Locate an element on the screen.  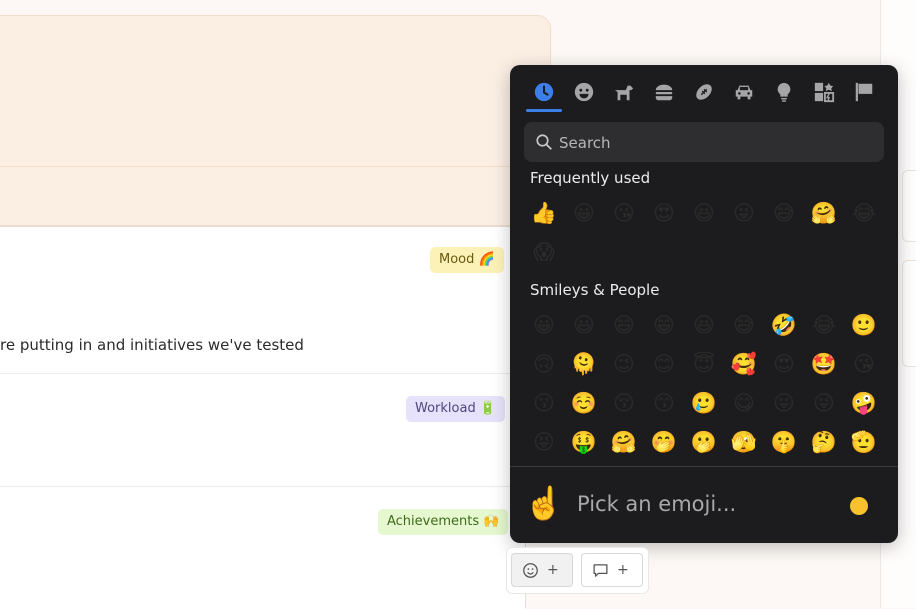
category-symbols is located at coordinates (824, 92).